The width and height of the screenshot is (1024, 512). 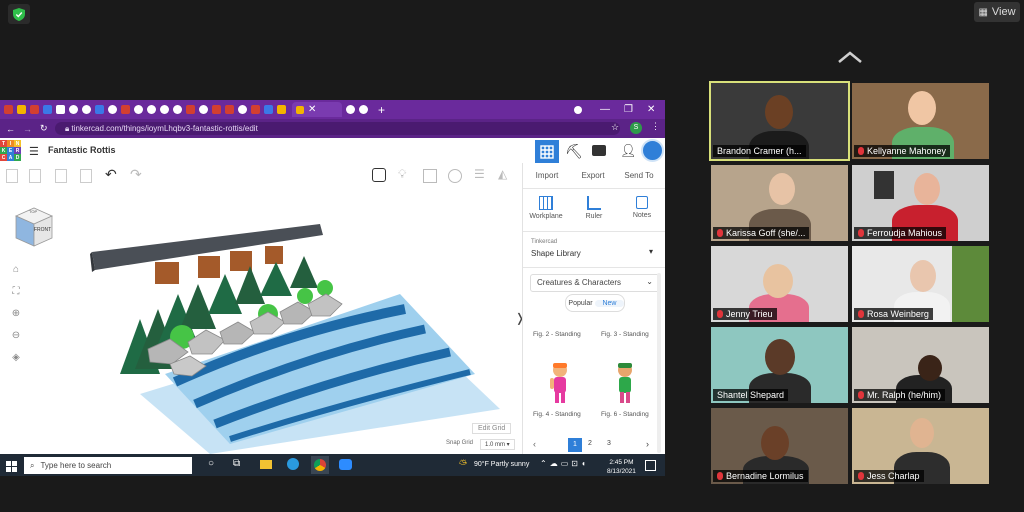 What do you see at coordinates (997, 12) in the screenshot?
I see `view-button: ▦ View` at bounding box center [997, 12].